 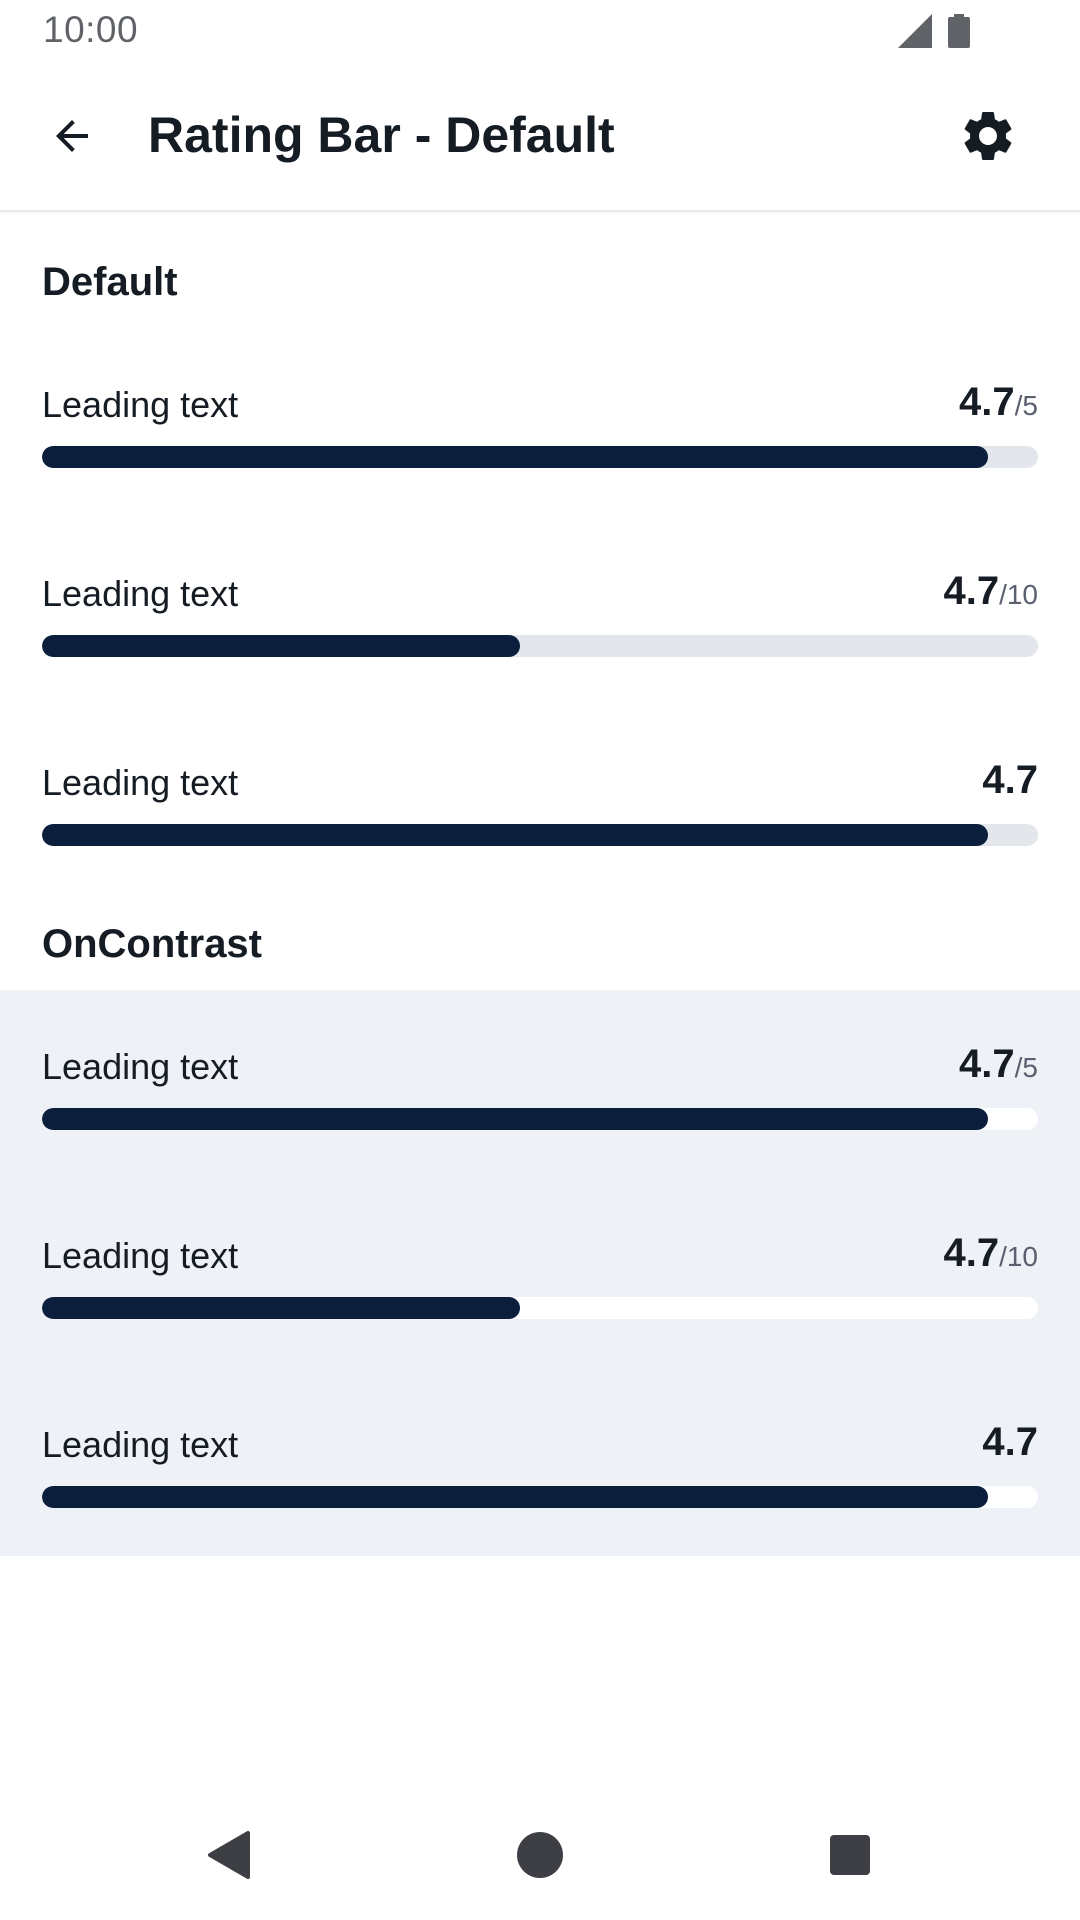 I want to click on home-circle-icon, so click(x=540, y=1855).